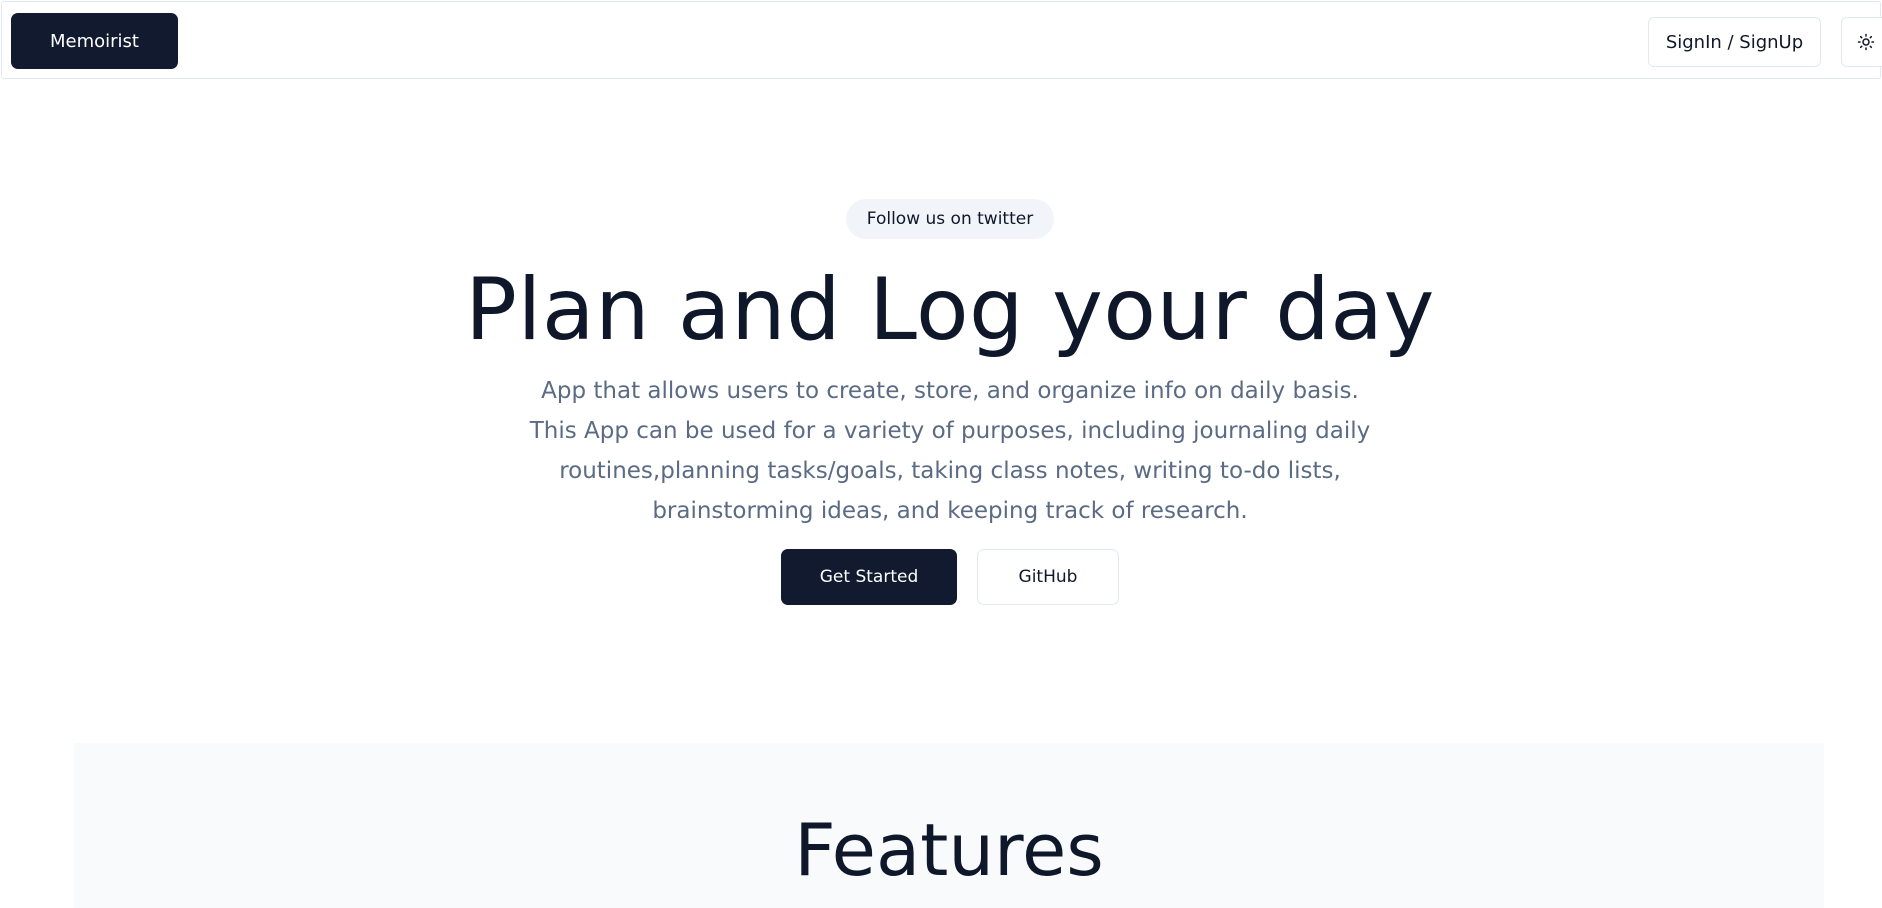 The image size is (1882, 908). What do you see at coordinates (1866, 42) in the screenshot?
I see `sun-icon` at bounding box center [1866, 42].